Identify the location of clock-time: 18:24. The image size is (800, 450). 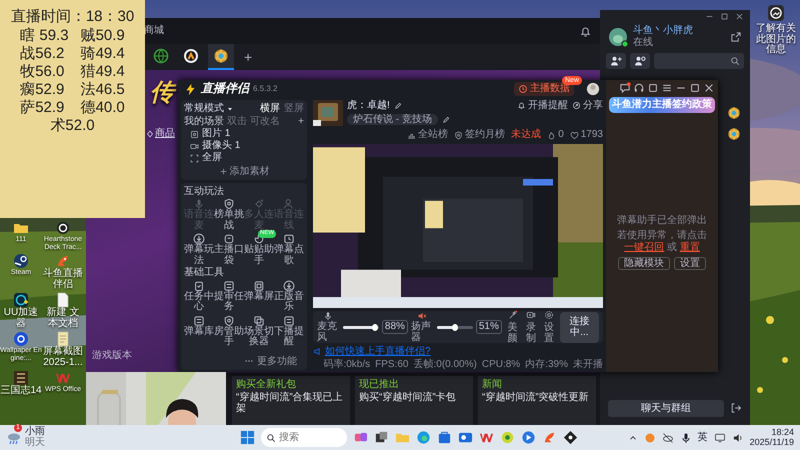
(782, 433).